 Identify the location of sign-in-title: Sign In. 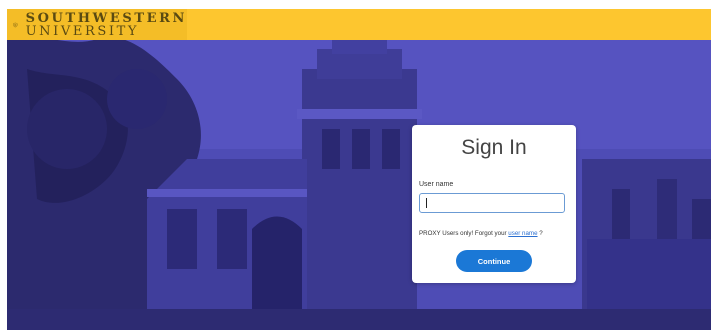
(494, 147).